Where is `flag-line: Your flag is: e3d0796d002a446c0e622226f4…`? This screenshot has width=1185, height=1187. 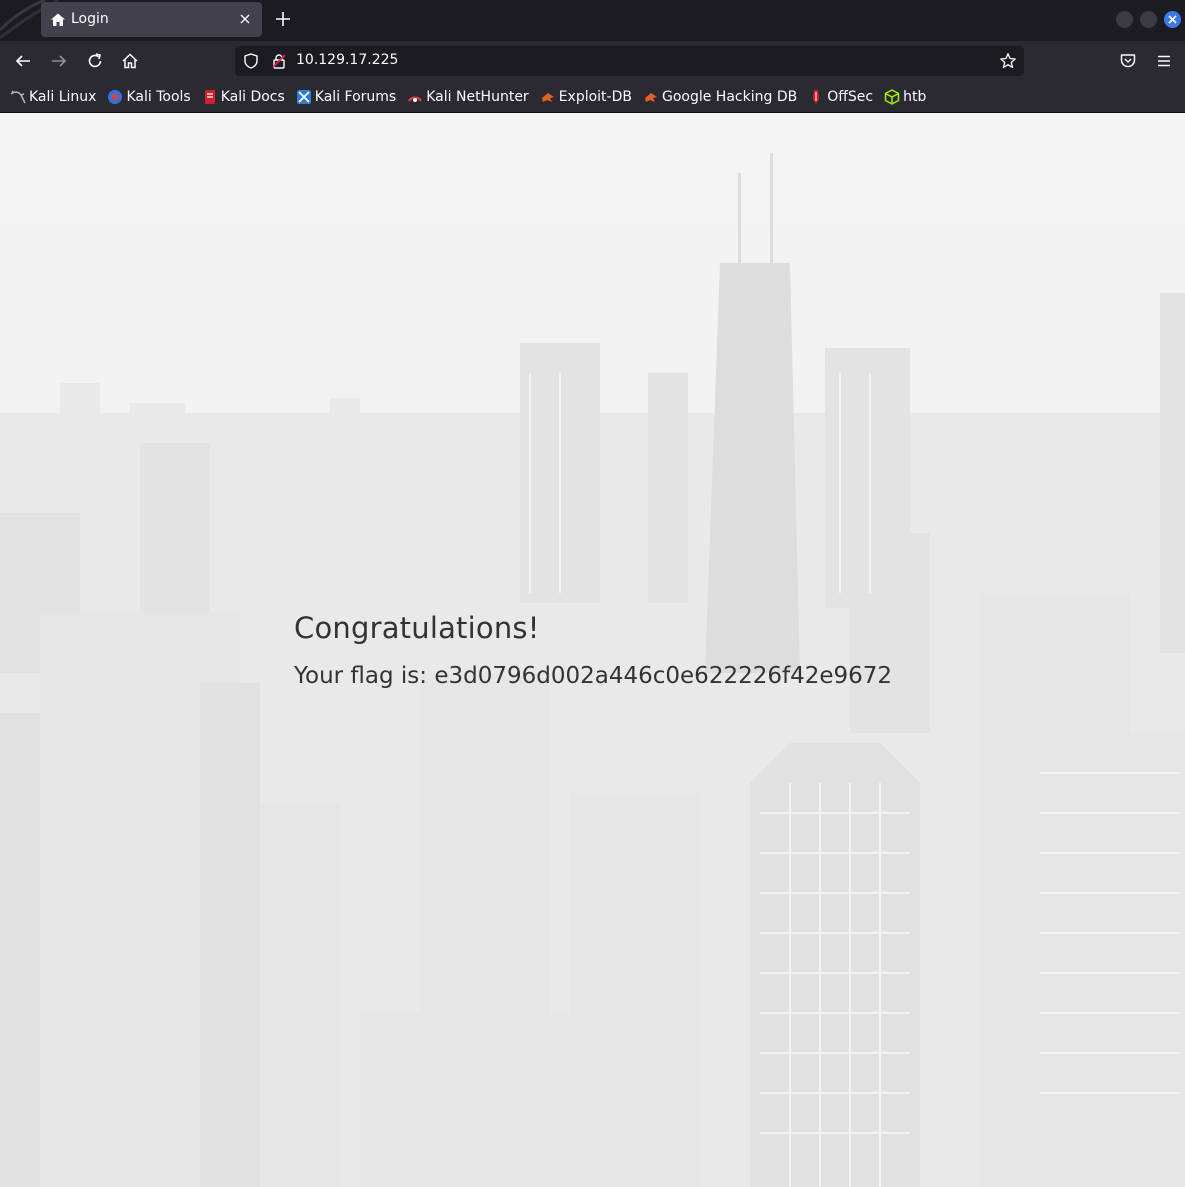 flag-line: Your flag is: e3d0796d002a446c0e622226f4… is located at coordinates (593, 676).